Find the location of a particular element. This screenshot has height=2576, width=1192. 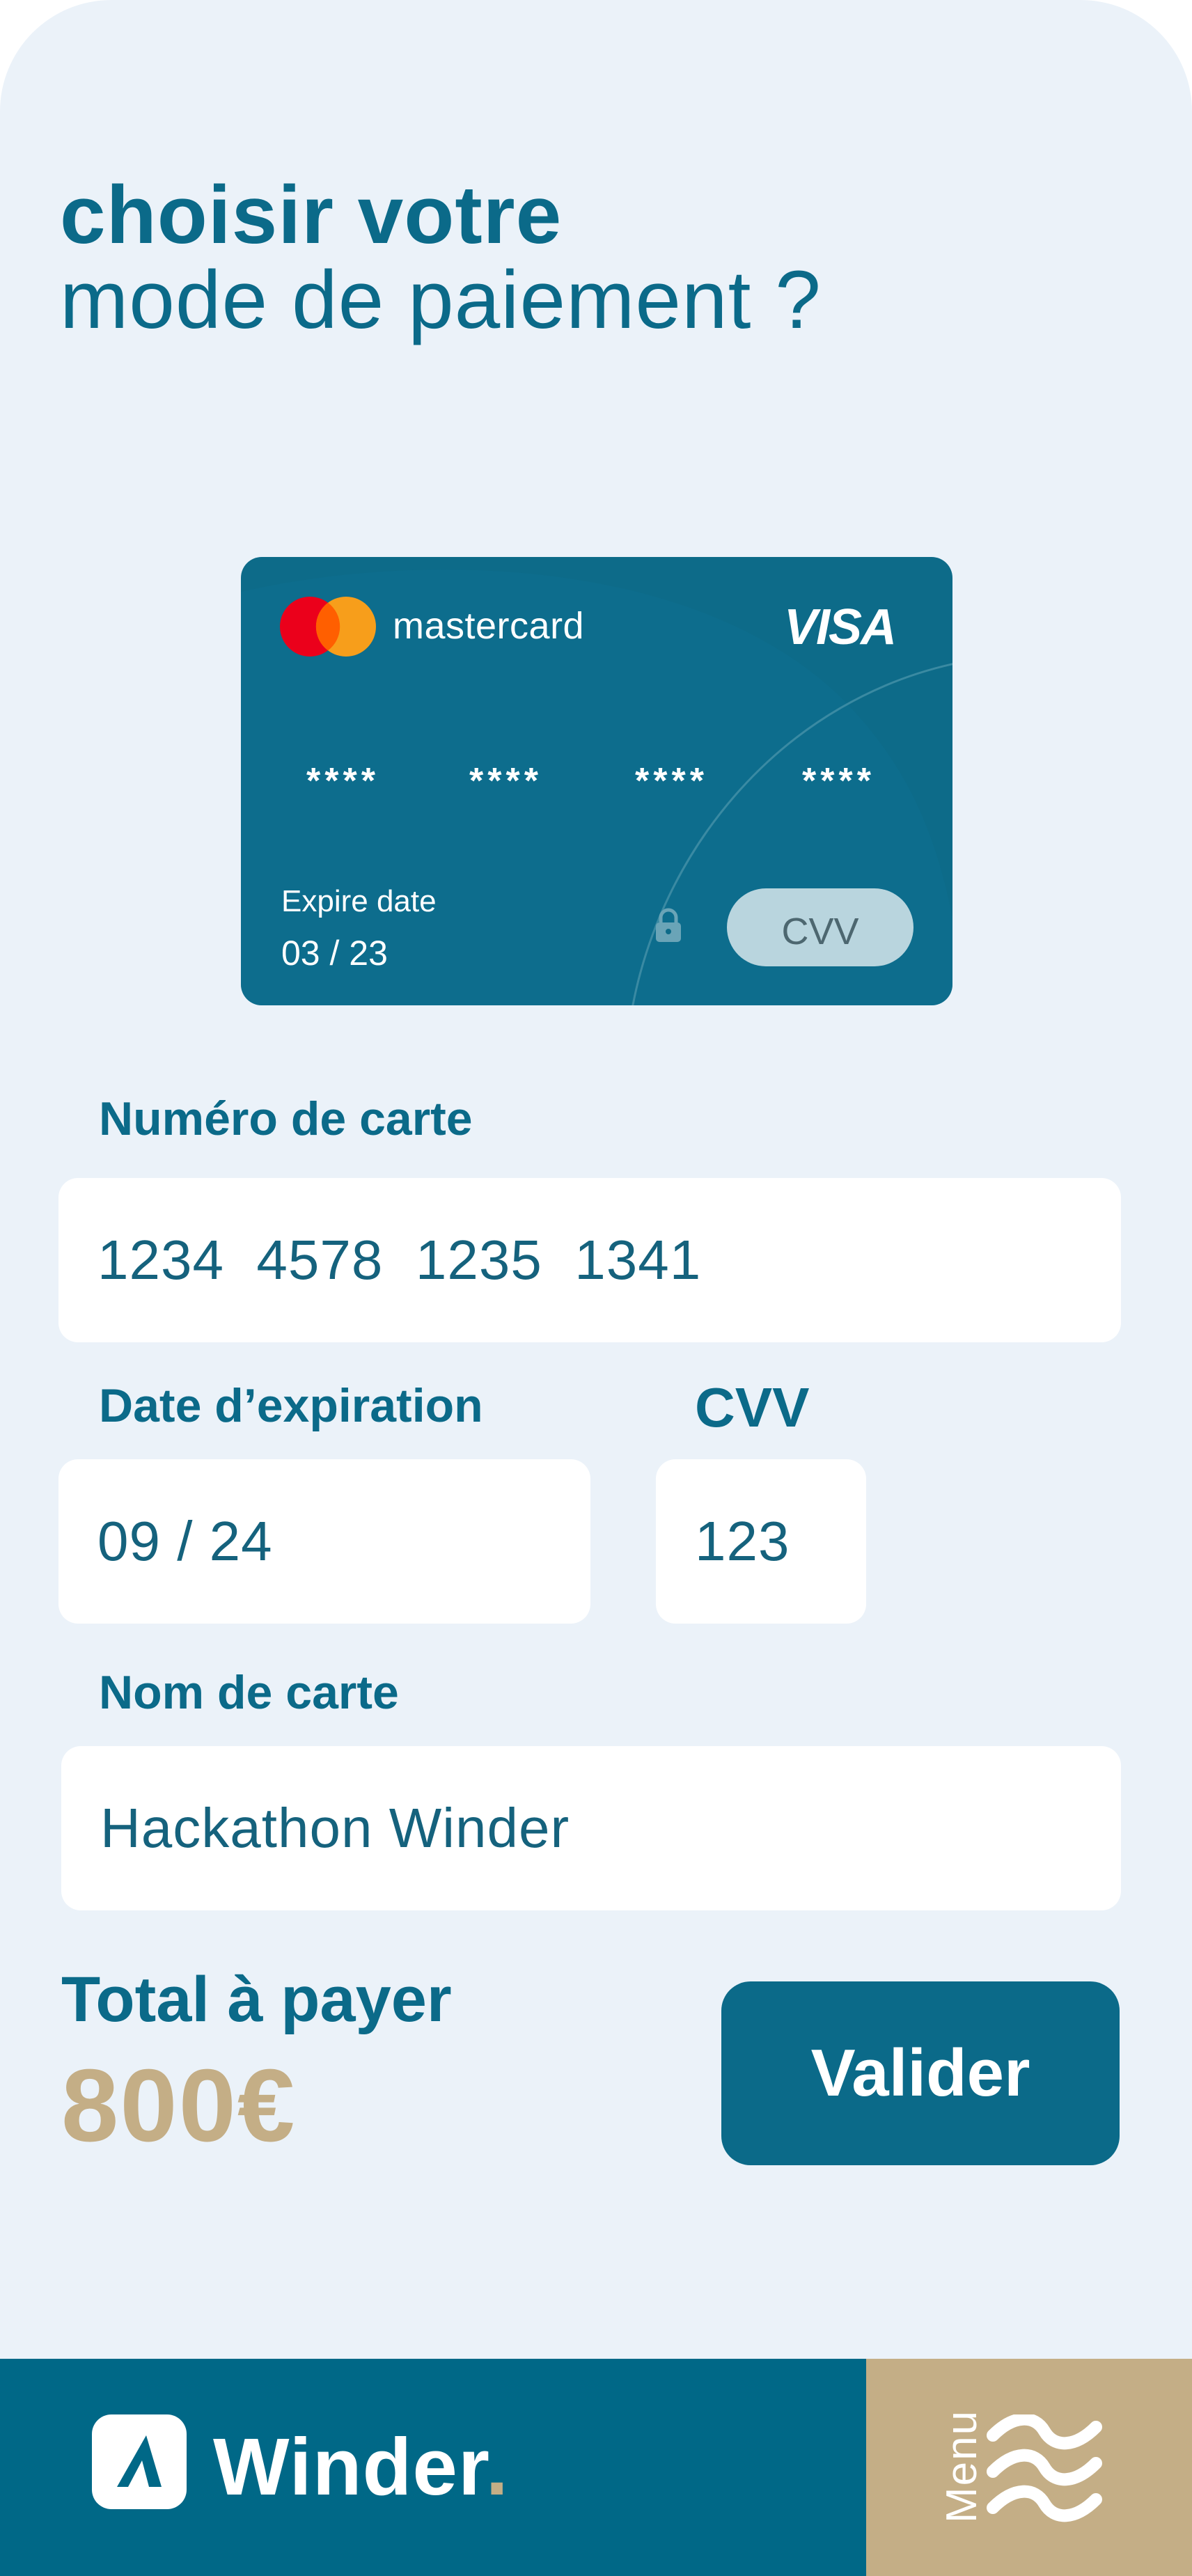

lock-icon is located at coordinates (668, 925).